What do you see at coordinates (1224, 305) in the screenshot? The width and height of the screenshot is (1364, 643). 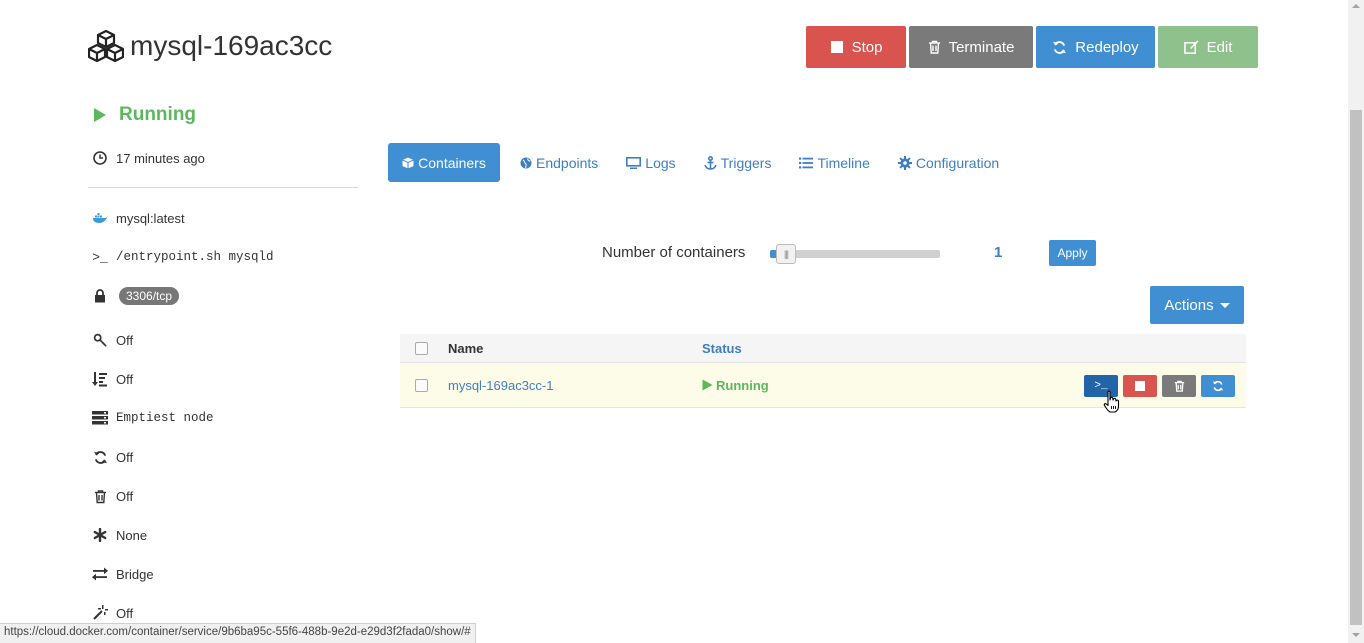 I see `caret-down-icon` at bounding box center [1224, 305].